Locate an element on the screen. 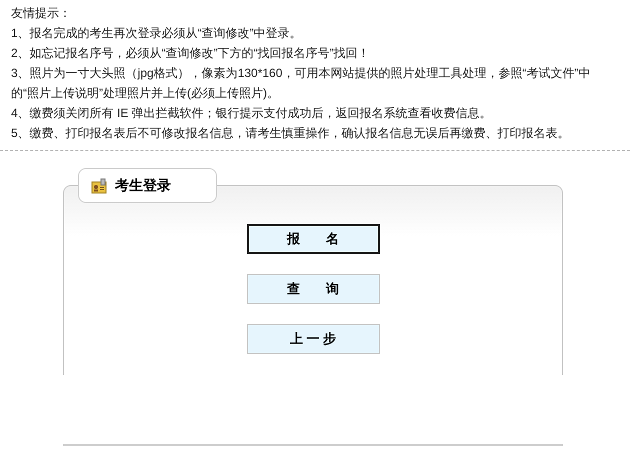  panel-title: 考生登录 is located at coordinates (143, 185).